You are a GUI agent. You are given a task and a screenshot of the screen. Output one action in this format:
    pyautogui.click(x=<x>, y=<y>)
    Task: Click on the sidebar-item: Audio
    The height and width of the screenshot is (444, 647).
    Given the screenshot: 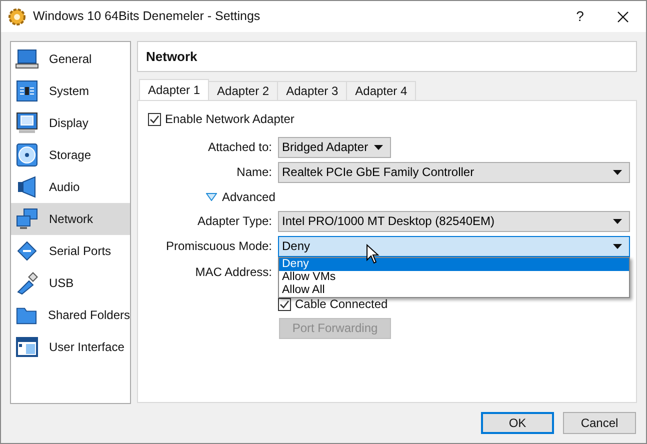 What is the action you would take?
    pyautogui.click(x=70, y=187)
    